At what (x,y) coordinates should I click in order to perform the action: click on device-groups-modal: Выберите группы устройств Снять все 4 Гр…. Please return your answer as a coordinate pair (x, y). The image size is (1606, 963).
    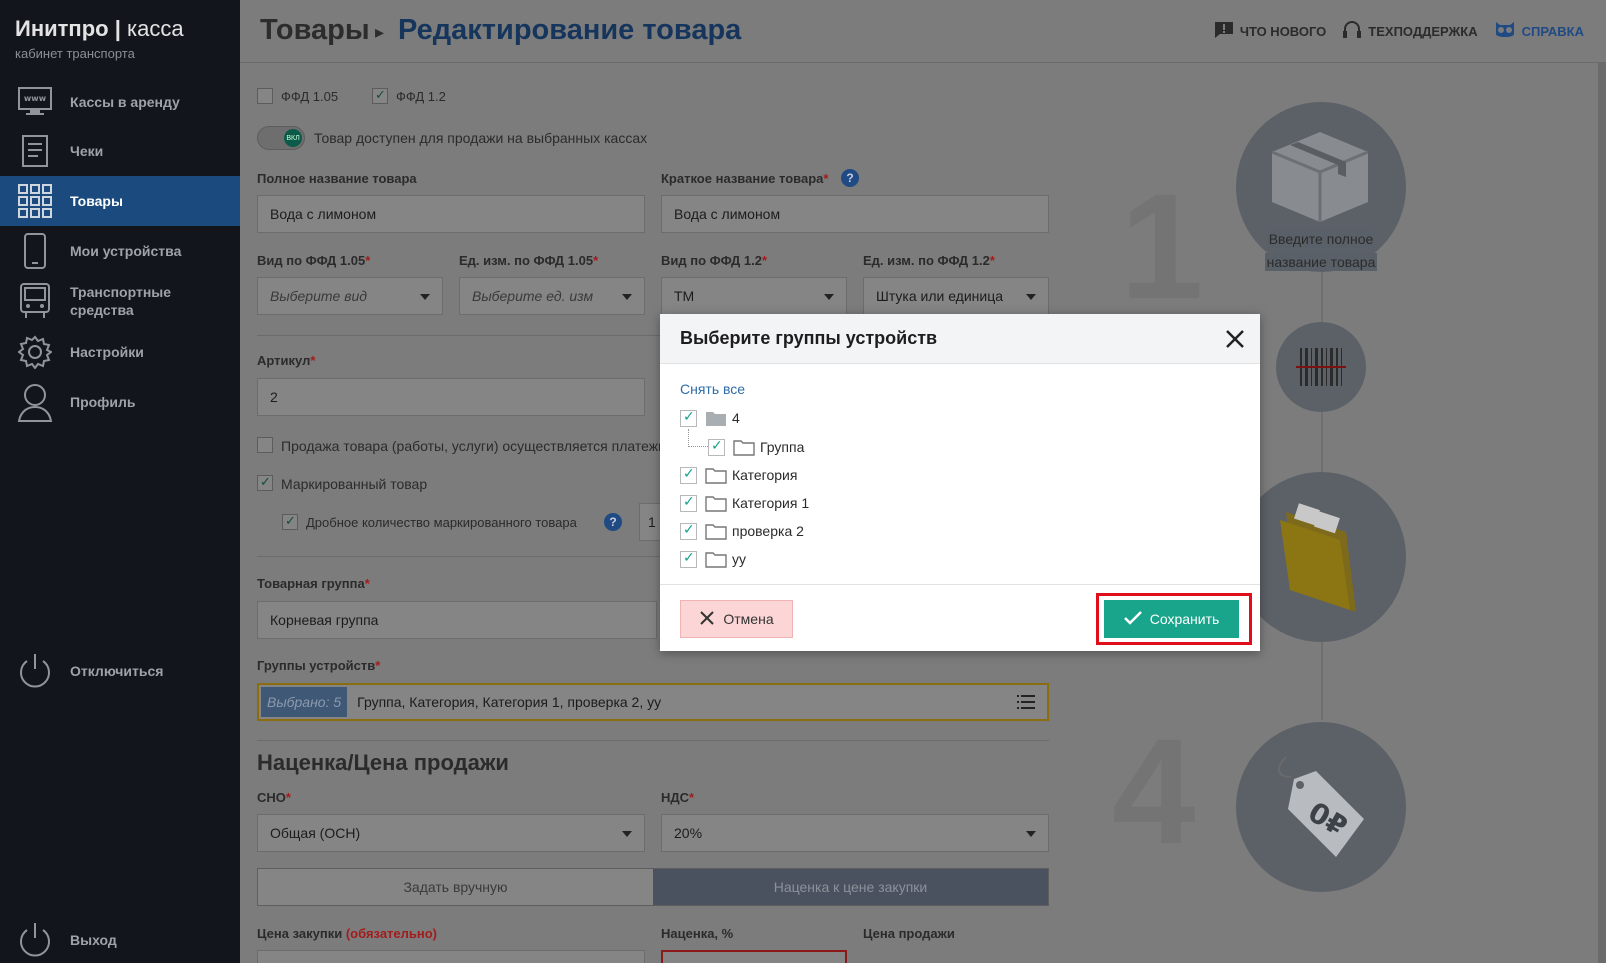
    Looking at the image, I should click on (960, 482).